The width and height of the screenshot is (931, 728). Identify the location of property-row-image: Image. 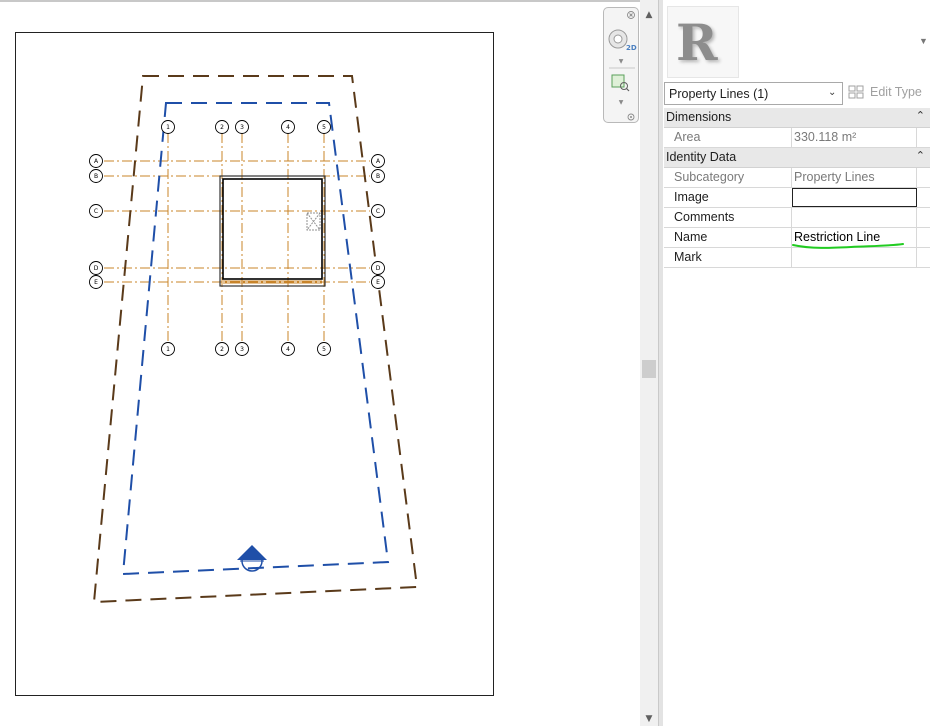
(797, 198).